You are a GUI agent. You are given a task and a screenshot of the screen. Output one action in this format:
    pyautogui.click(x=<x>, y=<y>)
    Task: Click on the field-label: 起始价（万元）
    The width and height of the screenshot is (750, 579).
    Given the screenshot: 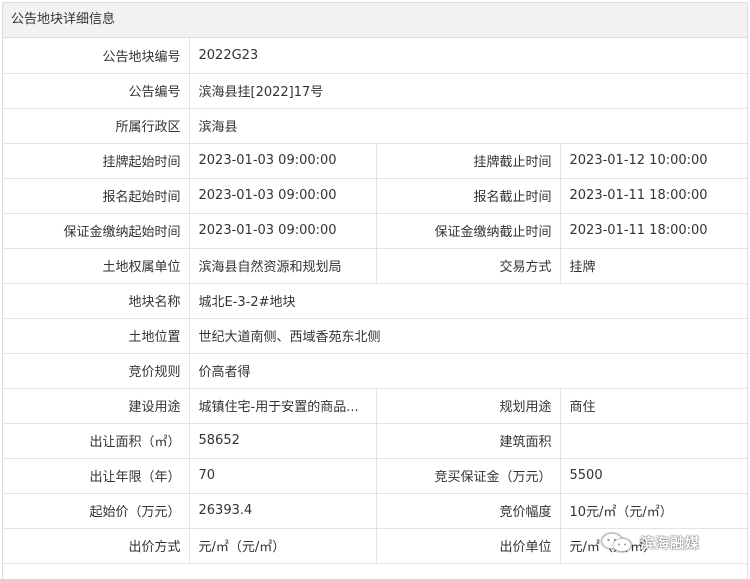 What is the action you would take?
    pyautogui.click(x=96, y=510)
    